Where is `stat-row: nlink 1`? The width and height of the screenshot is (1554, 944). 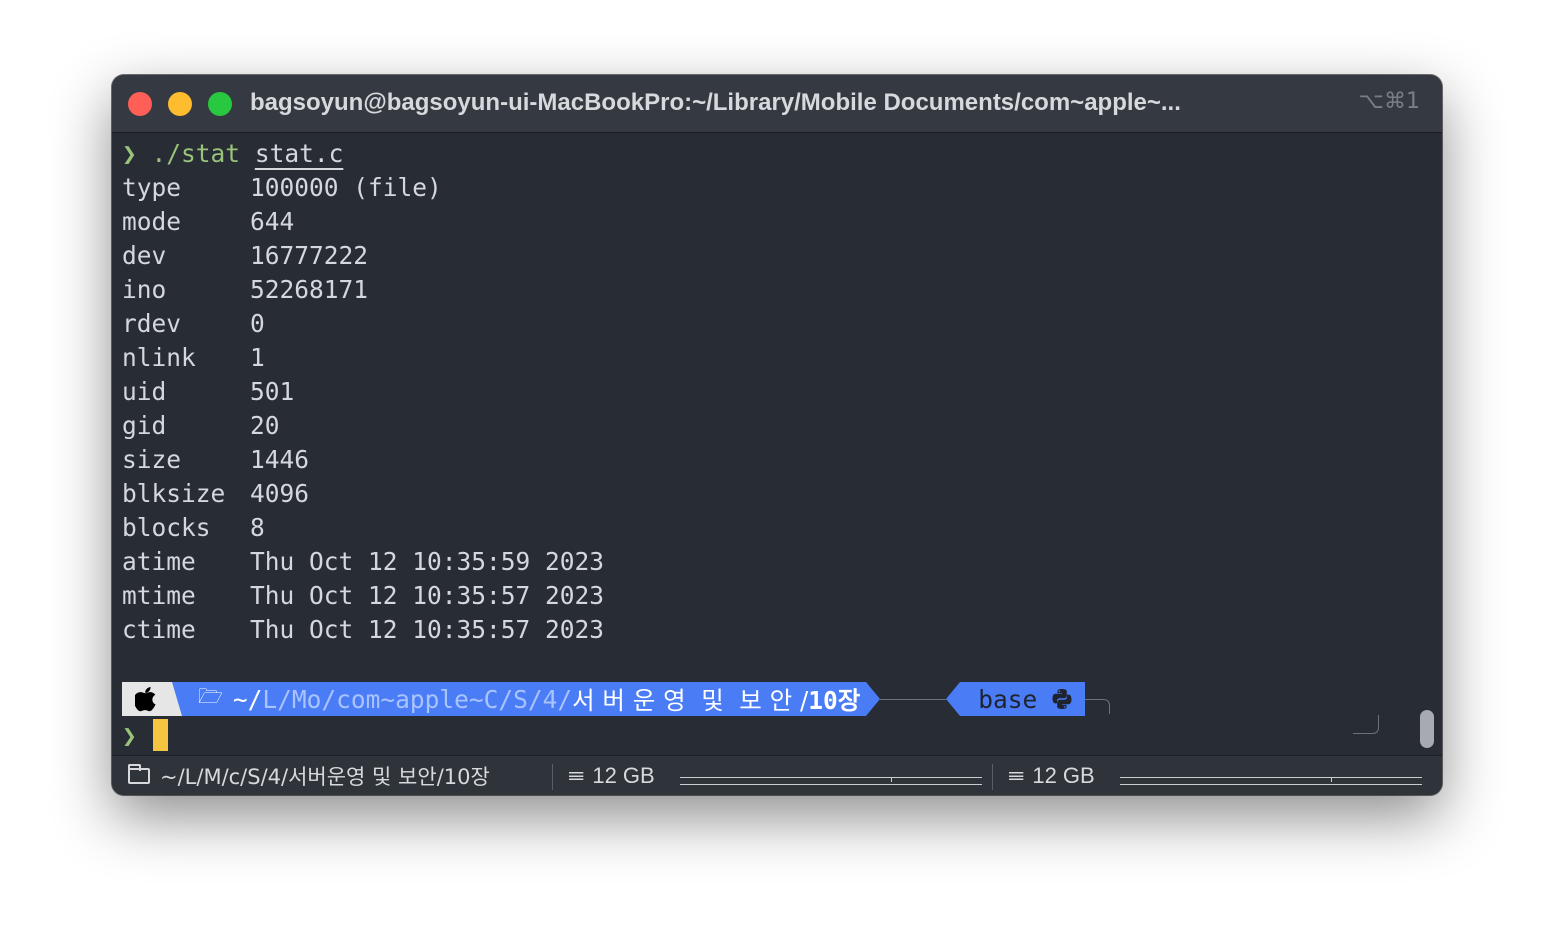 stat-row: nlink 1 is located at coordinates (767, 358).